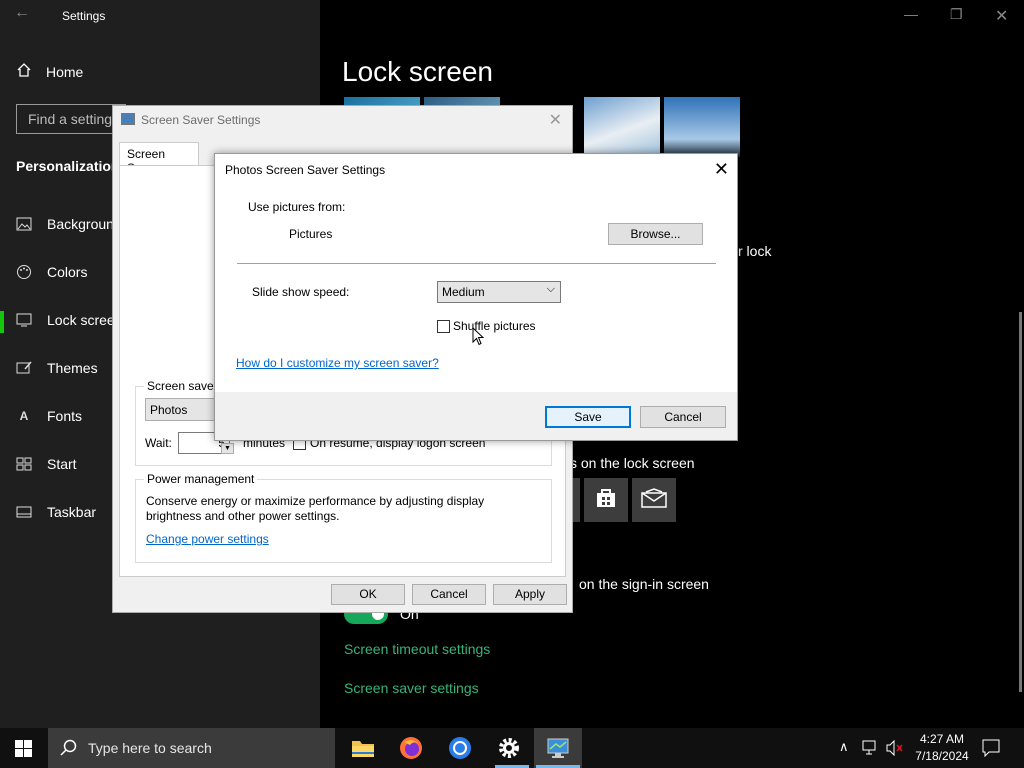 The image size is (1024, 768). What do you see at coordinates (159, 158) in the screenshot?
I see `tab-screen-saver: Screen Saver` at bounding box center [159, 158].